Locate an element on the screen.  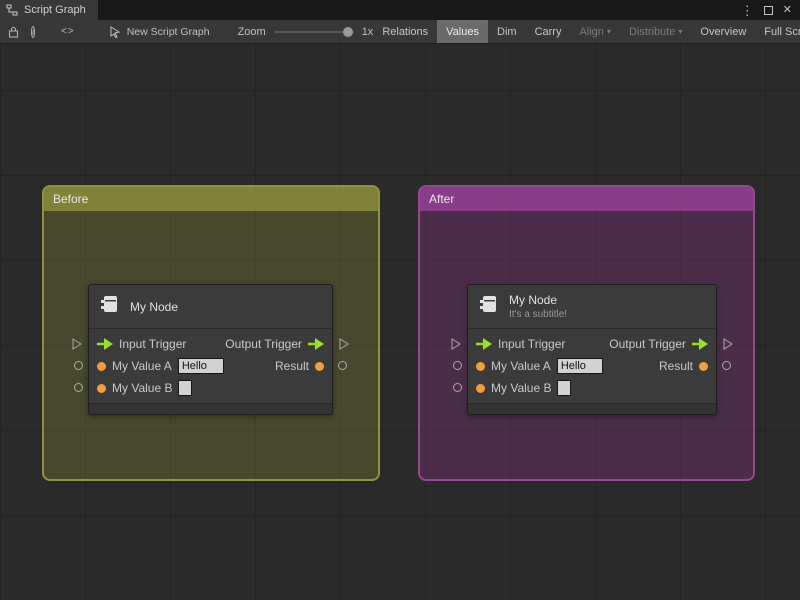
maximize-icon is located at coordinates (768, 10).